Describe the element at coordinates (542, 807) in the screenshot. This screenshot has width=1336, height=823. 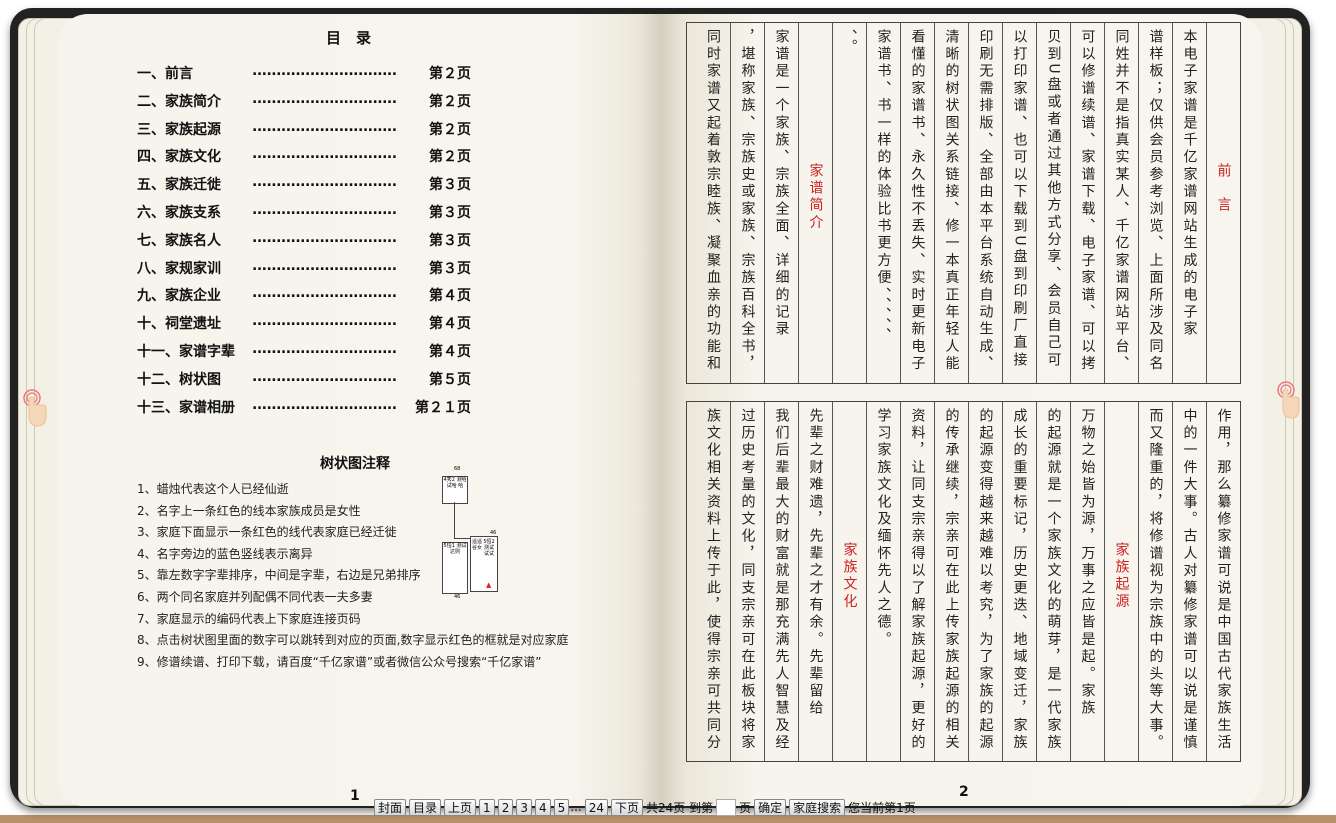
I see `page-4-button: 4` at that location.